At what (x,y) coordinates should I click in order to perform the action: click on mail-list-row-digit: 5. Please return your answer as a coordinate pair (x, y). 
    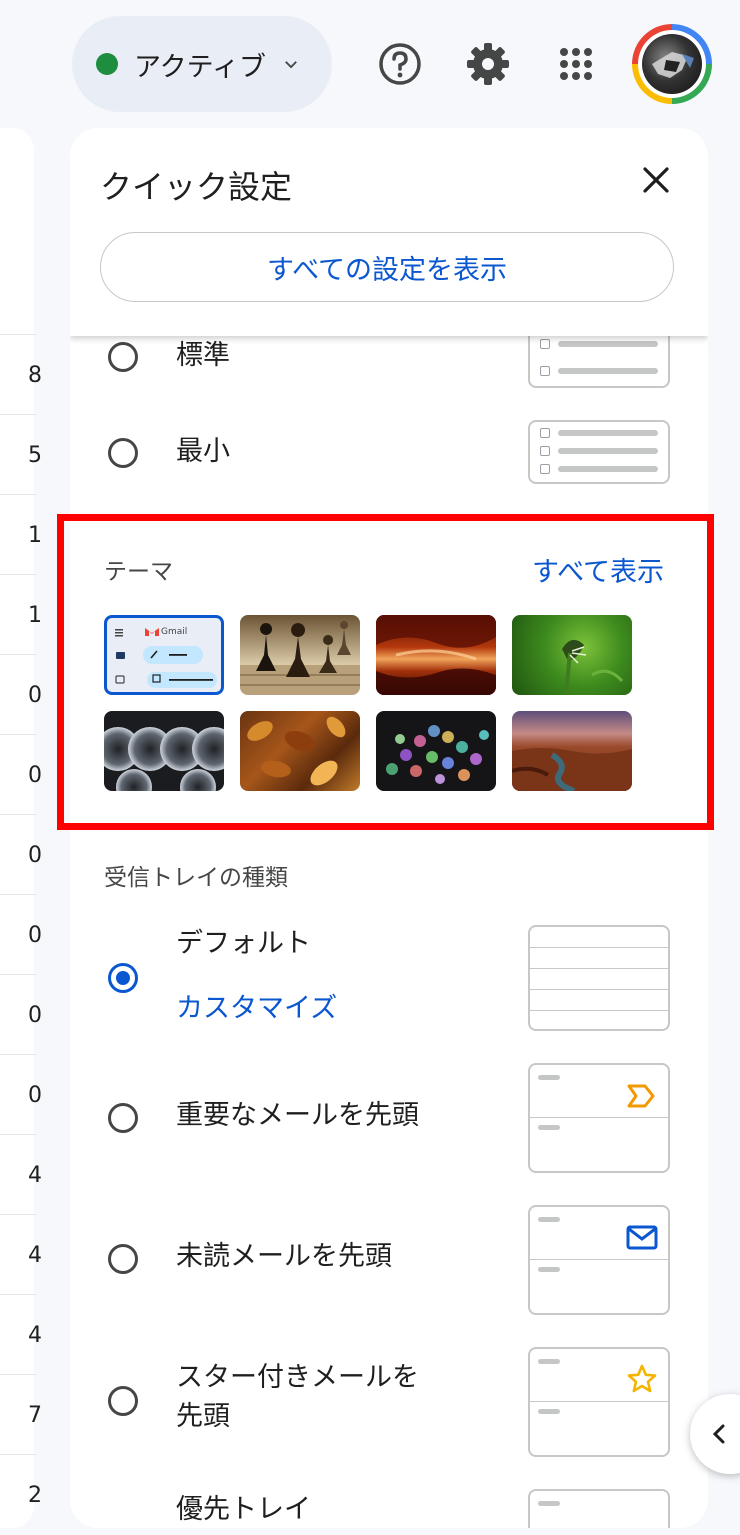
    Looking at the image, I should click on (35, 455).